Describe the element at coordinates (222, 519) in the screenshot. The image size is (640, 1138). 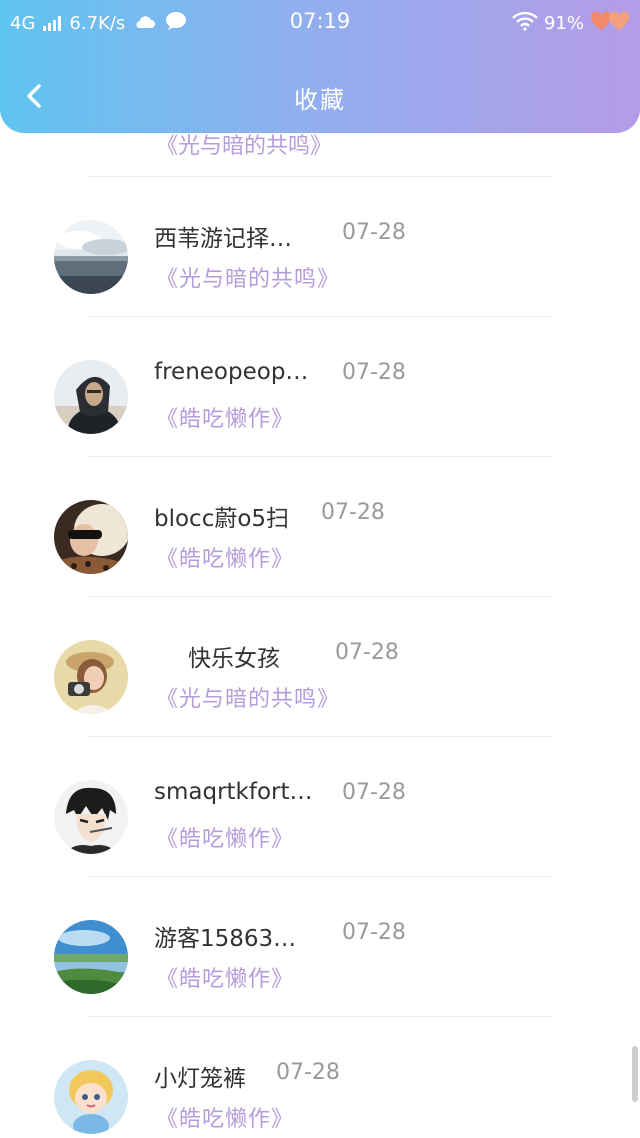
I see `user-name: blocc蔚o5扫` at that location.